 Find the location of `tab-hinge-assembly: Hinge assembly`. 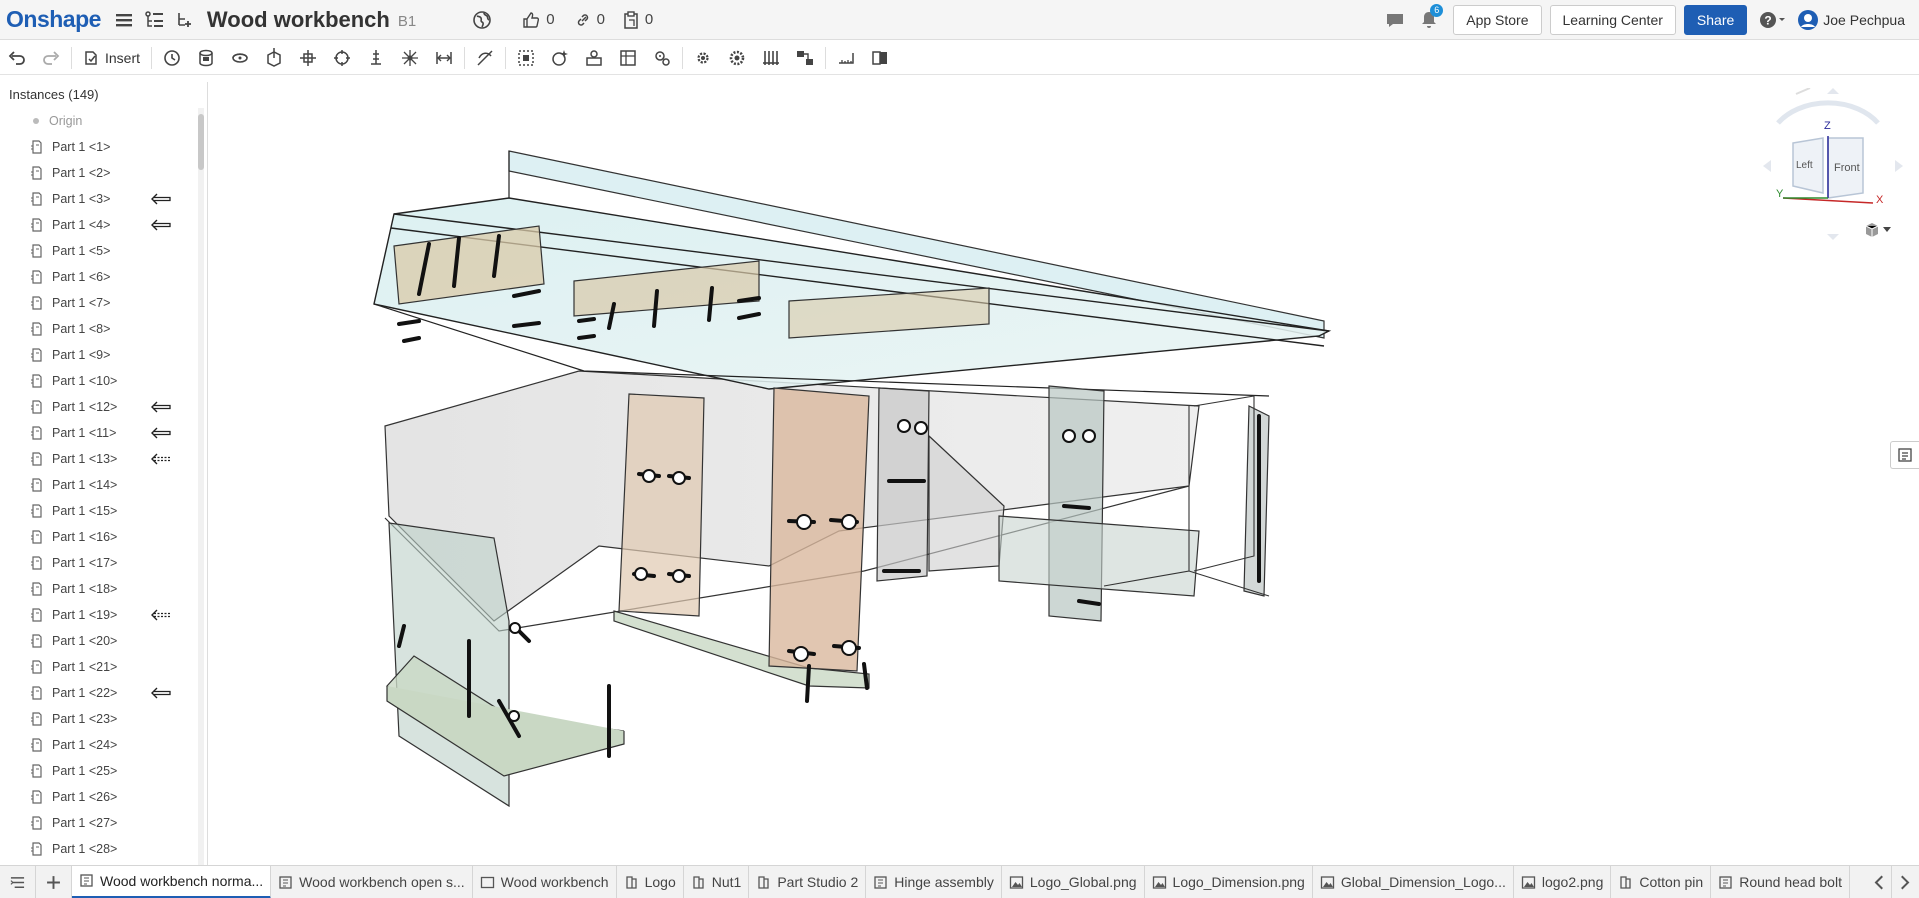

tab-hinge-assembly: Hinge assembly is located at coordinates (934, 882).